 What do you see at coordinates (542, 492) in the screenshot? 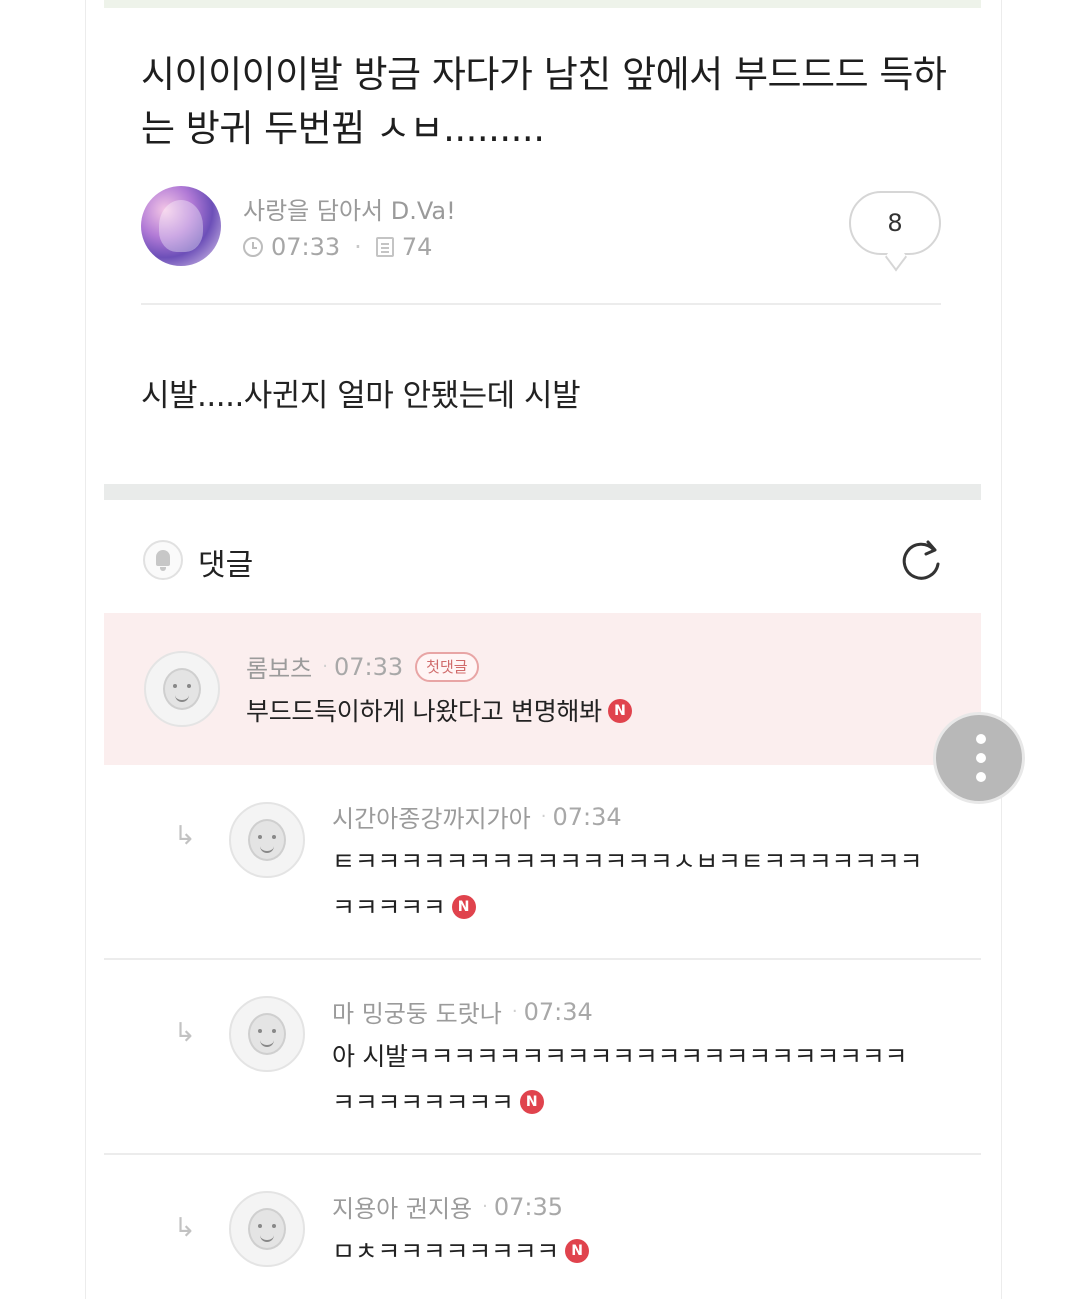
I see `section-separator` at bounding box center [542, 492].